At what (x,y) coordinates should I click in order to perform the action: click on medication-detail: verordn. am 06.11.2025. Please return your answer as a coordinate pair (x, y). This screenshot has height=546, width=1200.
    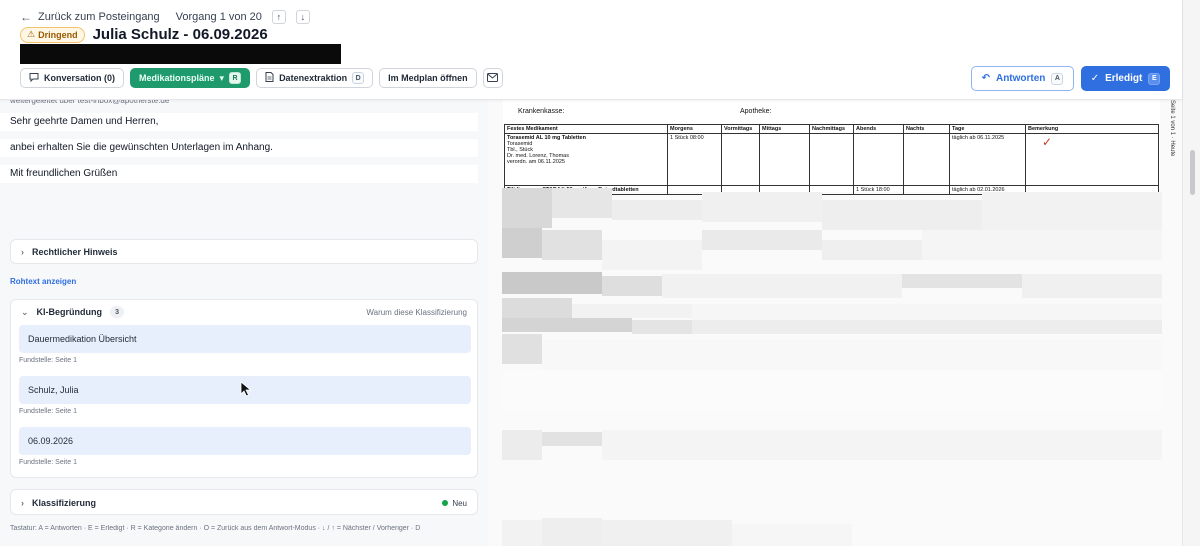
    Looking at the image, I should click on (536, 162).